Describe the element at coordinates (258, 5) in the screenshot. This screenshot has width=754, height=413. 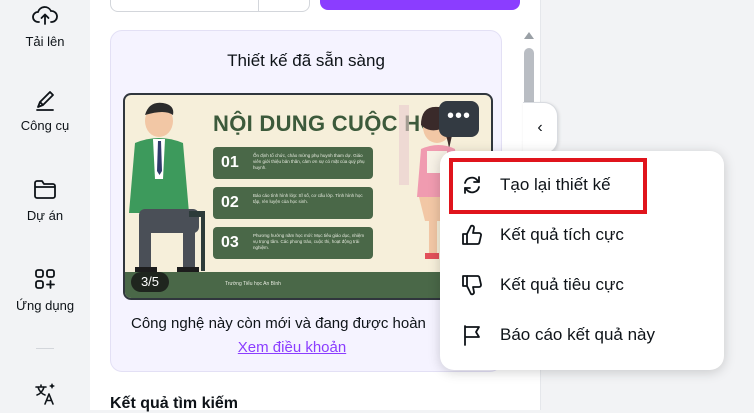
I see `search-divider` at that location.